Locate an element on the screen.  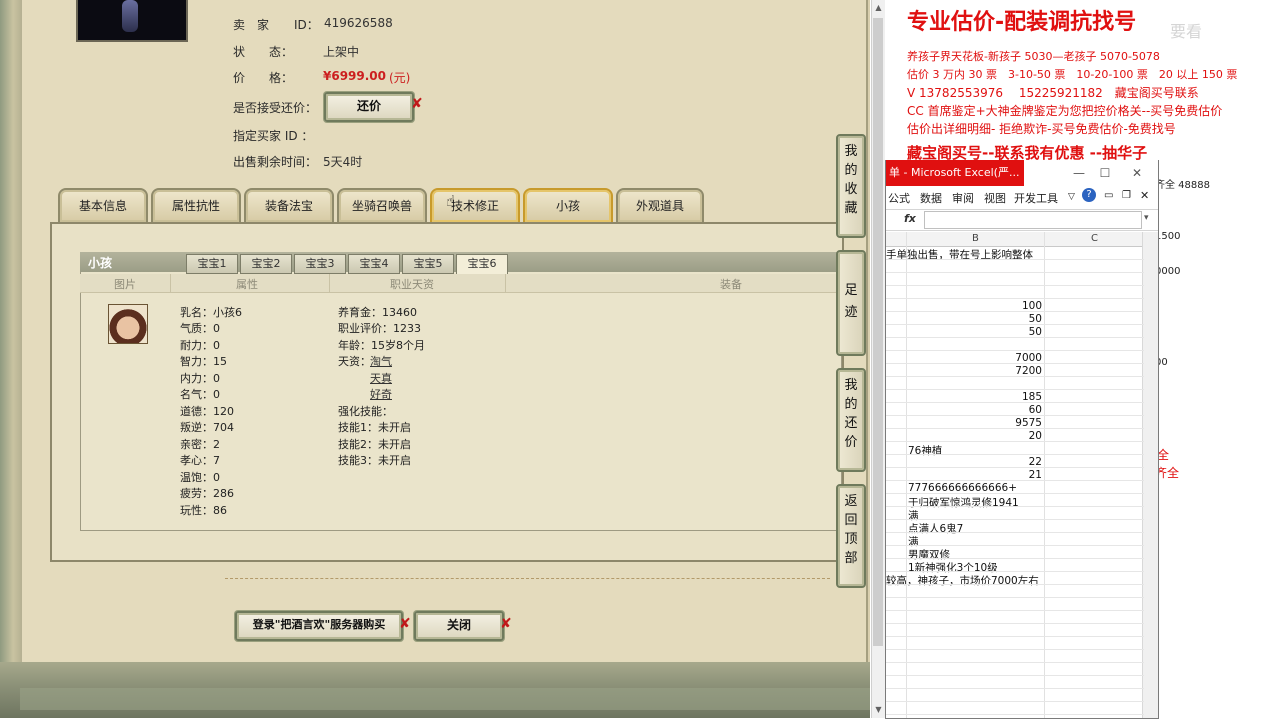
cell: 于归破军惊鸿灵修1941 is located at coordinates (963, 502).